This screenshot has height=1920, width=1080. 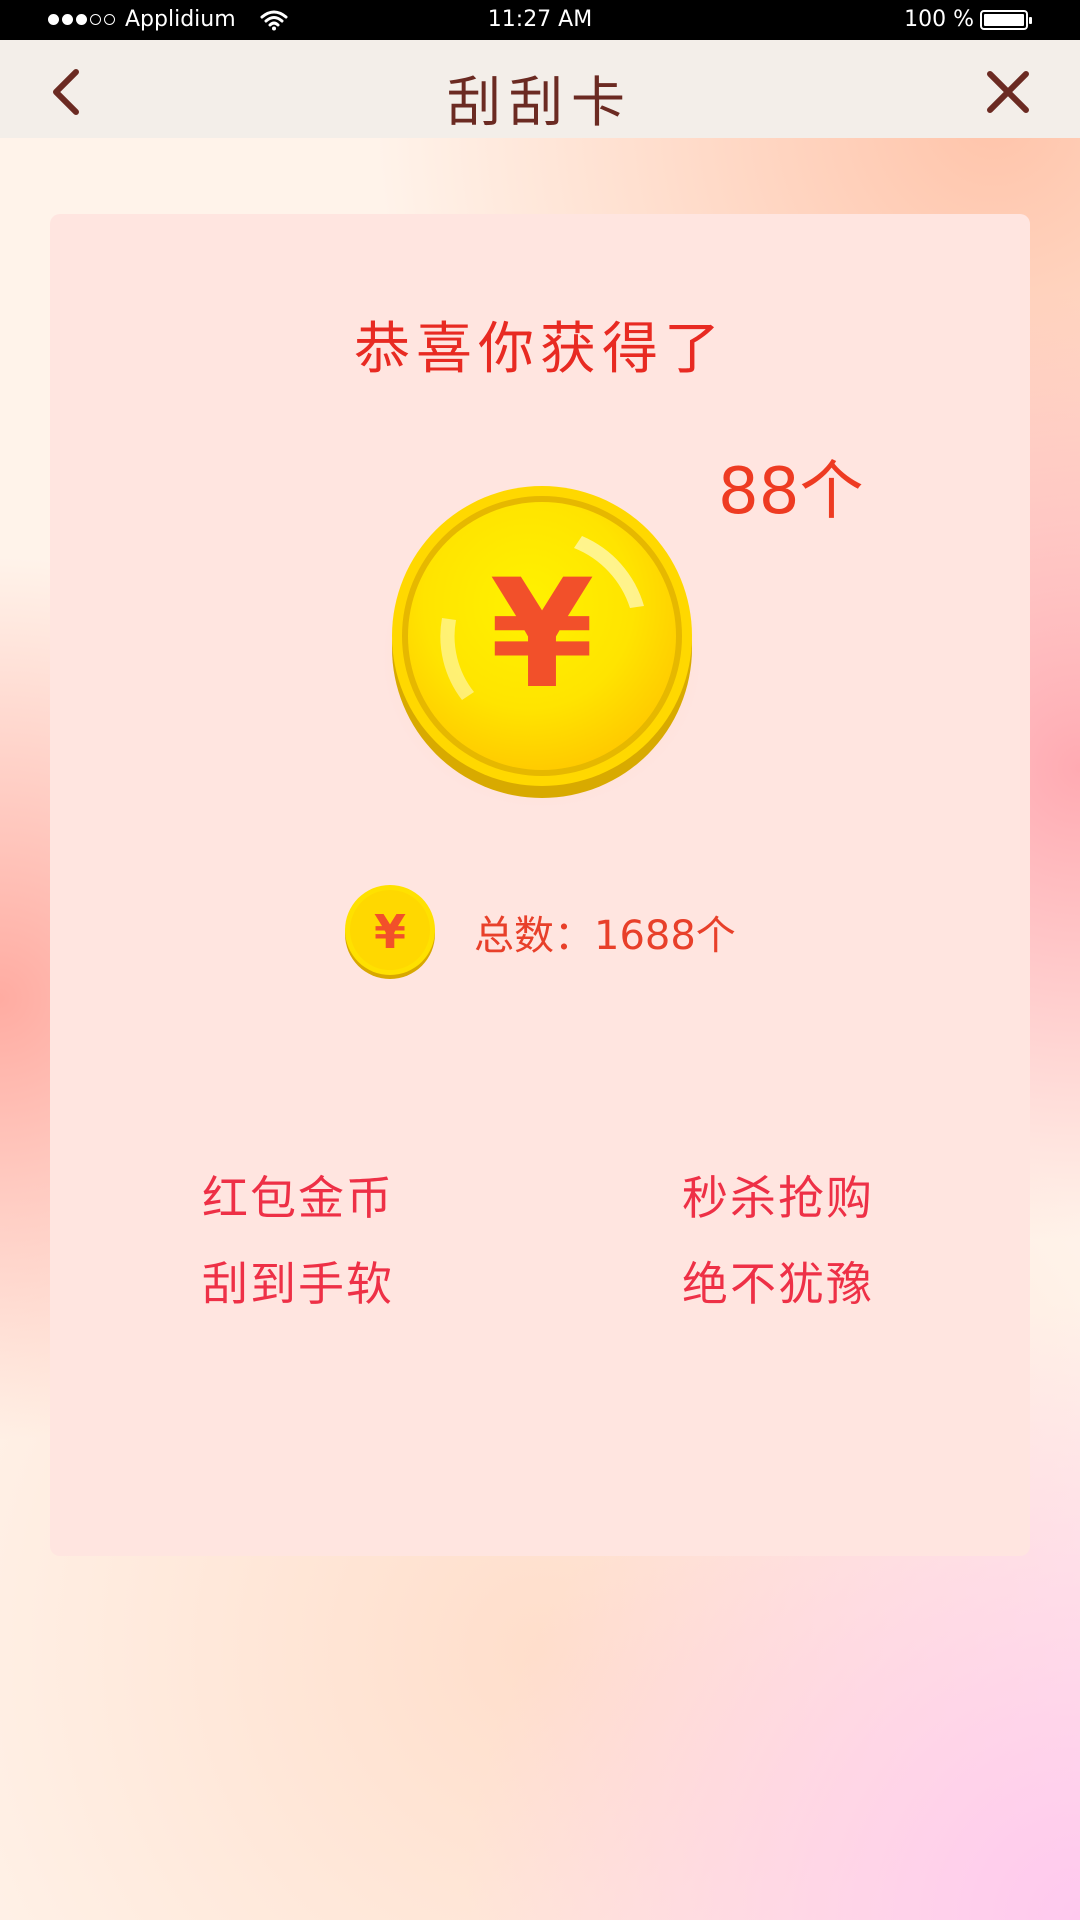 What do you see at coordinates (791, 492) in the screenshot?
I see `reward-amount: 88个` at bounding box center [791, 492].